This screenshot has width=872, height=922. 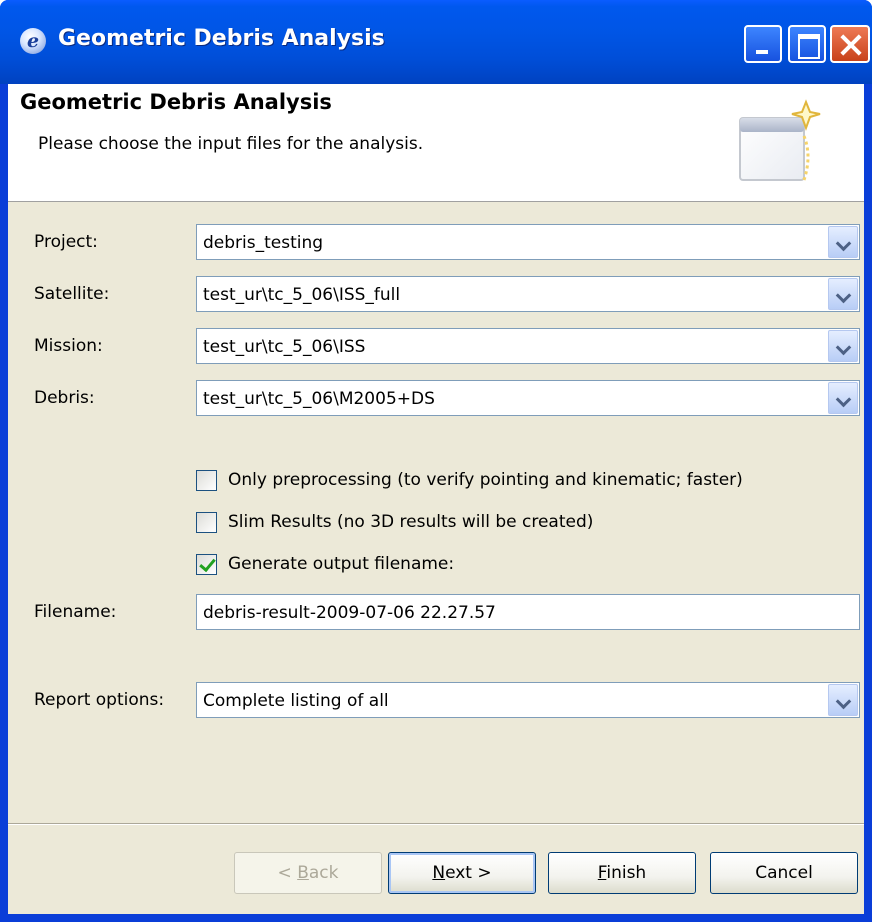 What do you see at coordinates (528, 700) in the screenshot?
I see `report-options-combo: Complete listing of all` at bounding box center [528, 700].